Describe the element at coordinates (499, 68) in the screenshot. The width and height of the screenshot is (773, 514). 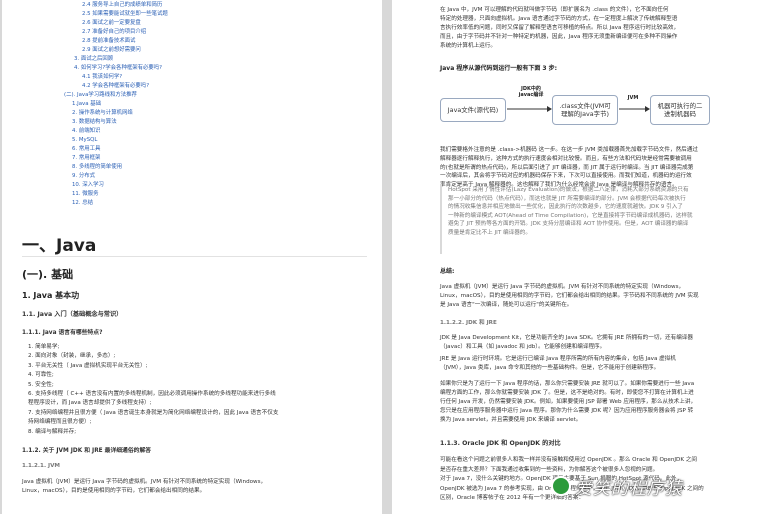
I see `steps-title: Java 程序从源代码到运行一般有下面 3 步:` at that location.